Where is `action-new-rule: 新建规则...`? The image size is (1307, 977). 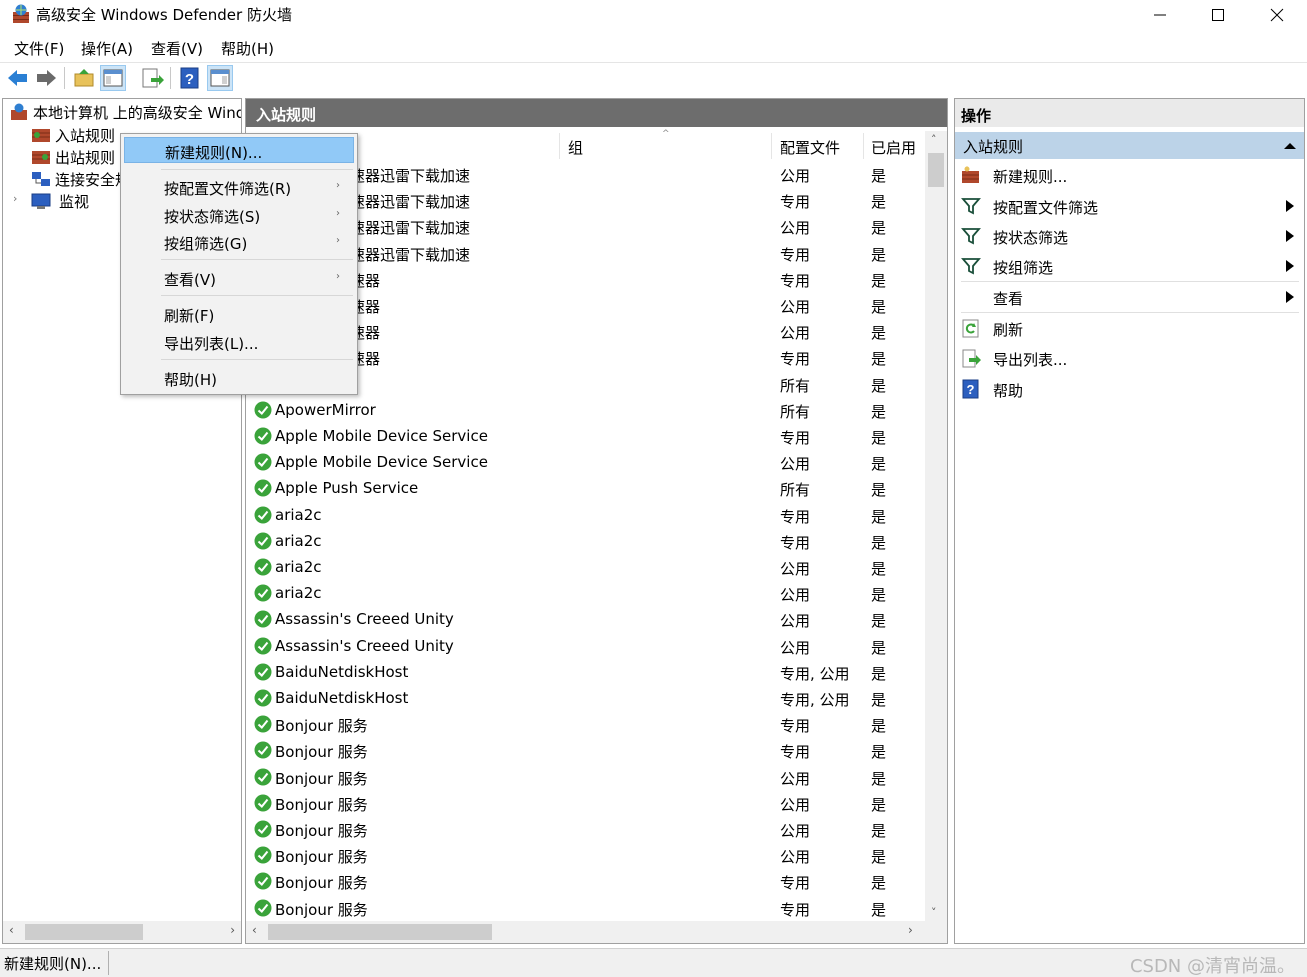 action-new-rule: 新建规则... is located at coordinates (1129, 175).